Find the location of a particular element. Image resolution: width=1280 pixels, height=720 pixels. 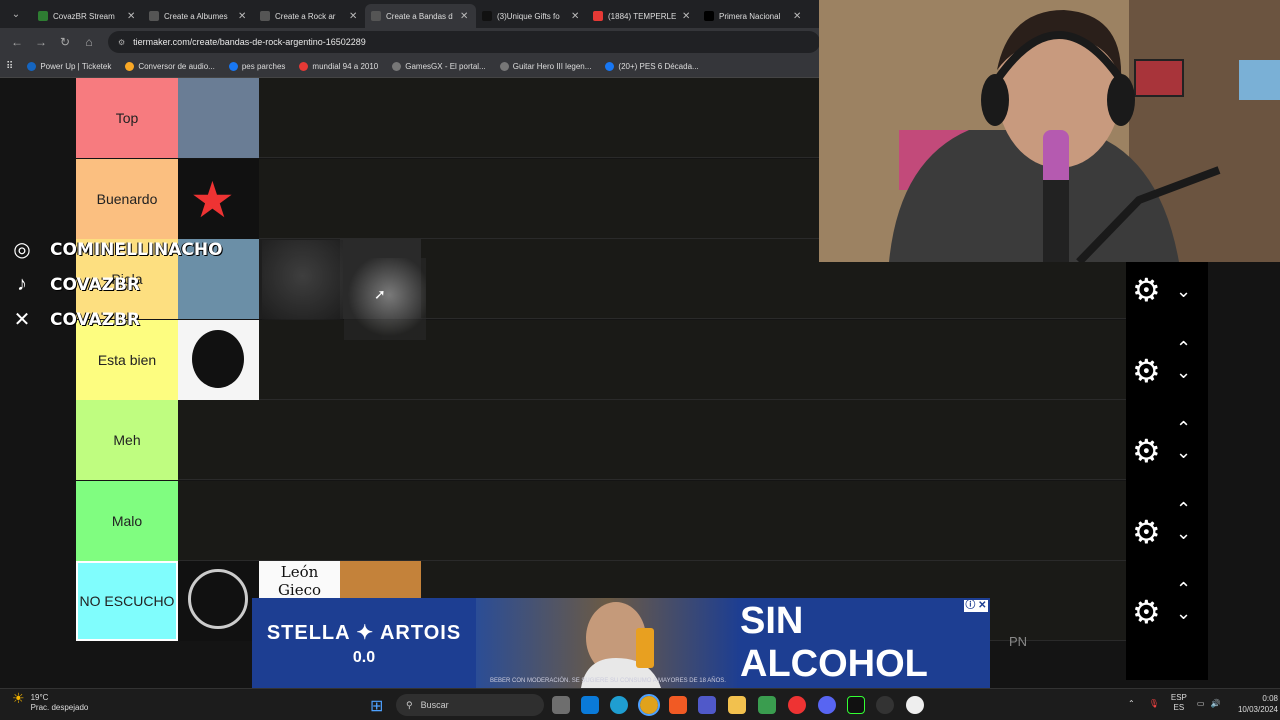

skull-logo is located at coordinates (218, 359).